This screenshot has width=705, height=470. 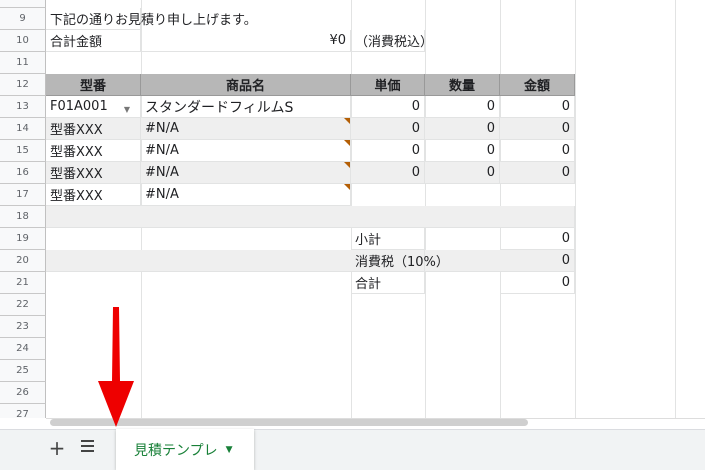 I want to click on cell: F01A001 ▼, so click(x=93, y=107).